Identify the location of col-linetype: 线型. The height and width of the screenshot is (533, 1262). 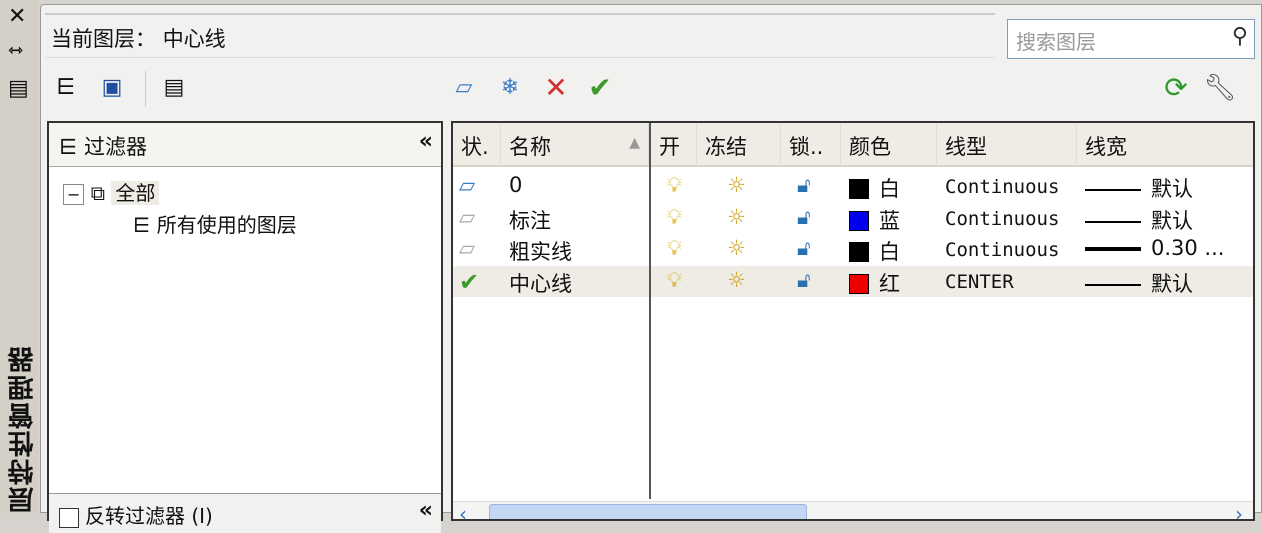
(1007, 145).